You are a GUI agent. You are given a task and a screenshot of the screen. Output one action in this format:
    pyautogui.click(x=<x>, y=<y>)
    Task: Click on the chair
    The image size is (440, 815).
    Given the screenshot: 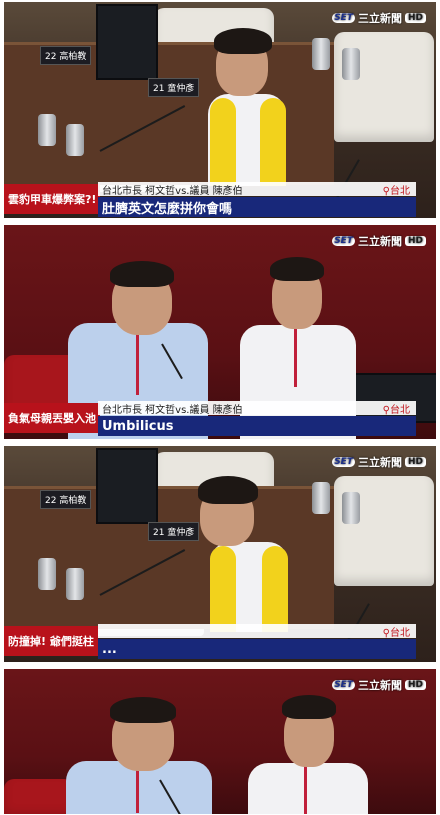 What is the action you would take?
    pyautogui.click(x=39, y=796)
    